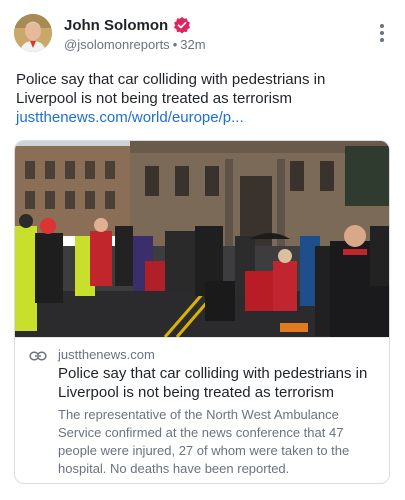 This screenshot has height=500, width=405. I want to click on card-domain: justthenews.com, so click(106, 354).